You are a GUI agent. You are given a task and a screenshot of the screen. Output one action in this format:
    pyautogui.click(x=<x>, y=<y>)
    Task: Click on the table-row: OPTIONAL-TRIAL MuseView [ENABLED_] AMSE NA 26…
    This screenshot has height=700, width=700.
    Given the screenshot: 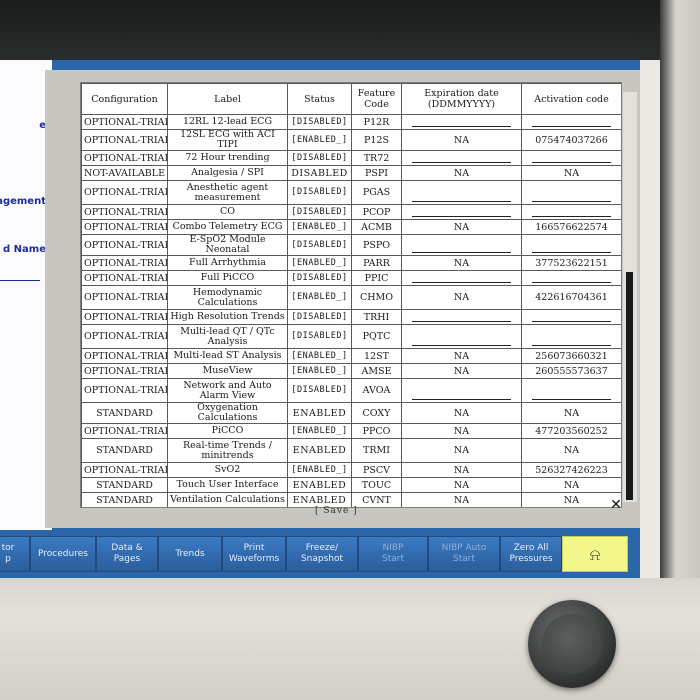 What is the action you would take?
    pyautogui.click(x=351, y=371)
    